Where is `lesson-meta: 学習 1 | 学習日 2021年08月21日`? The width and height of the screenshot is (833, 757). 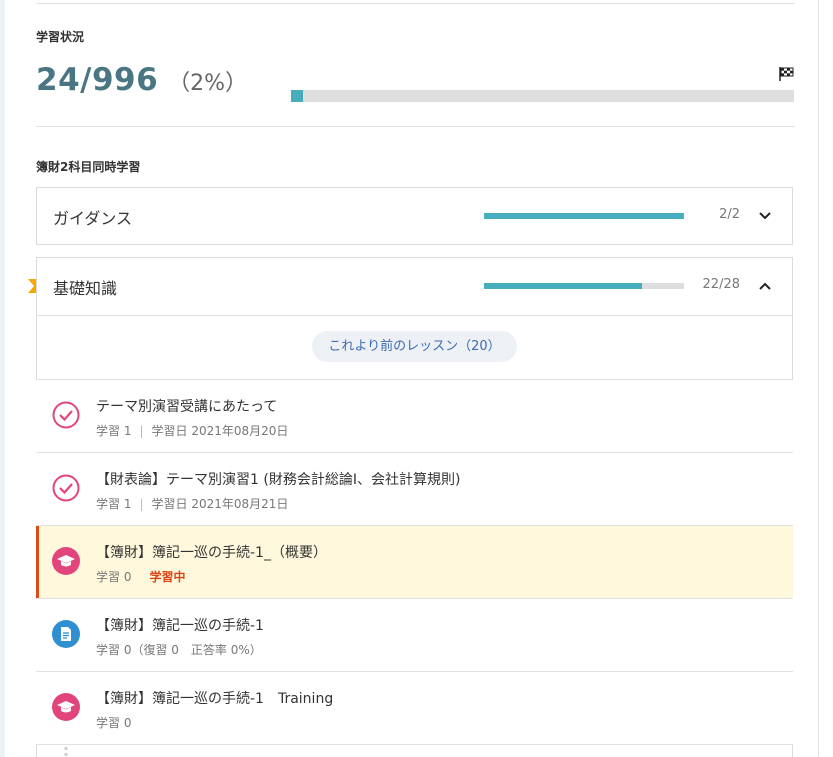
lesson-meta: 学習 1 | 学習日 2021年08月21日 is located at coordinates (192, 504).